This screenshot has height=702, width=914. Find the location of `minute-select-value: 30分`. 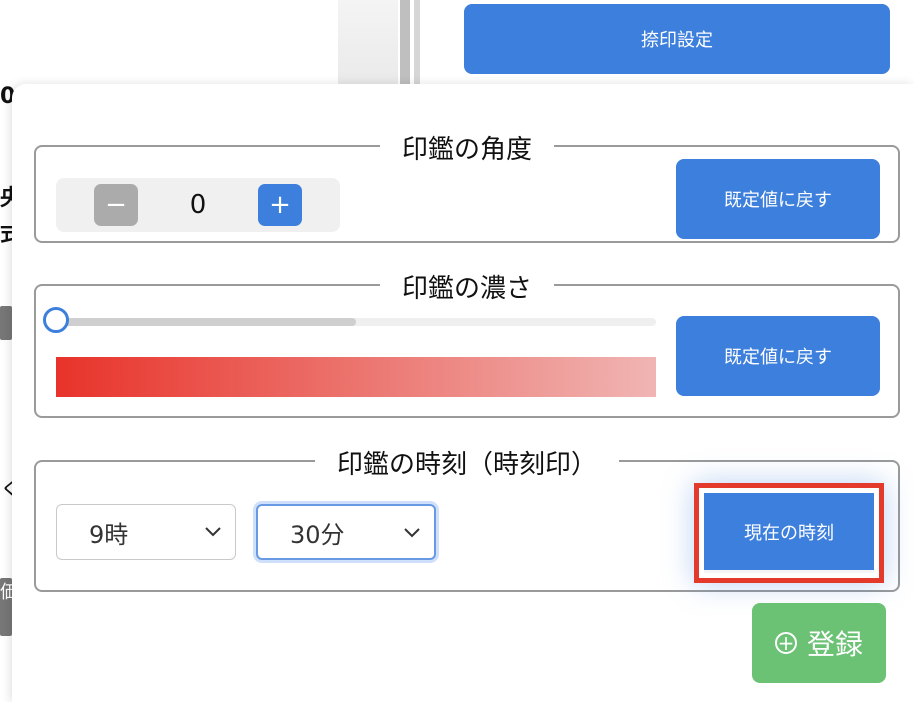

minute-select-value: 30分 is located at coordinates (317, 534).